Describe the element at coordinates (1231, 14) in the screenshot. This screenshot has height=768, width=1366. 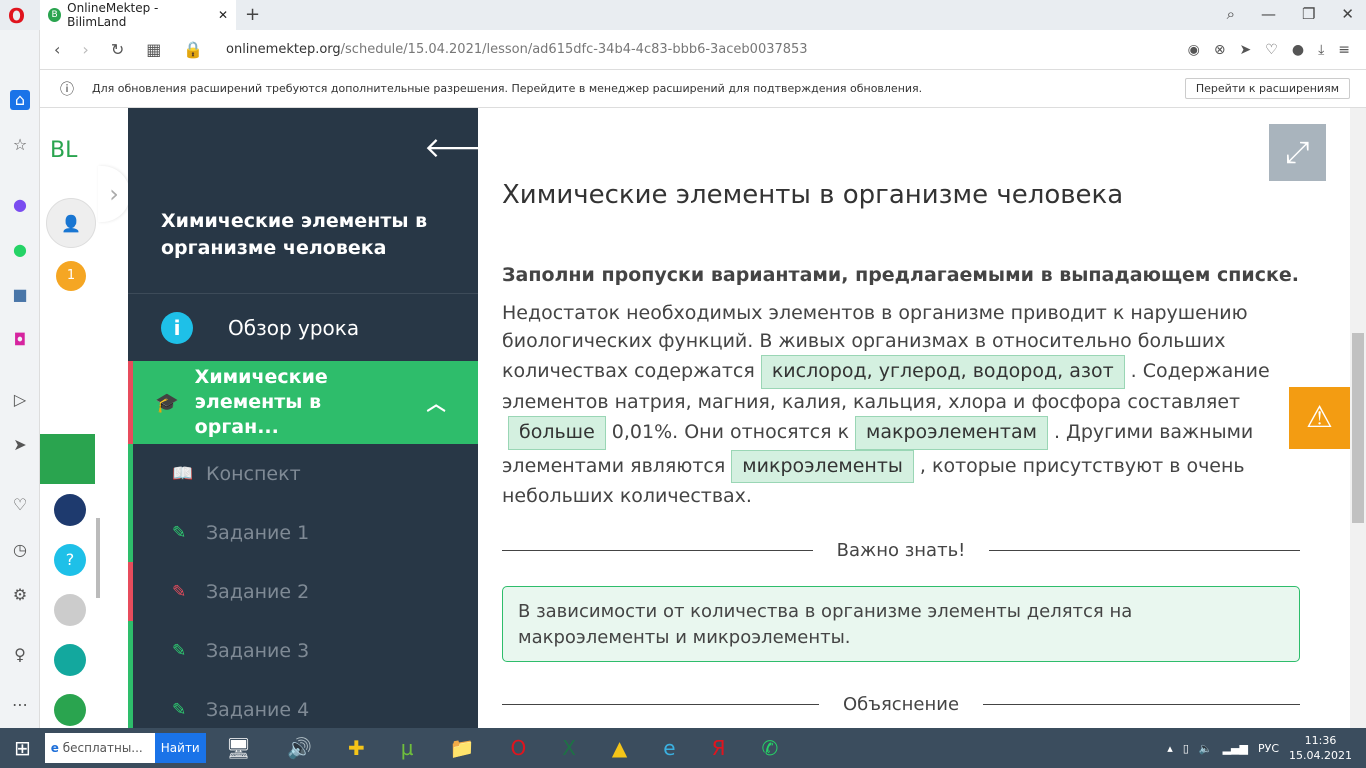
I see `search-icon: ⌕` at that location.